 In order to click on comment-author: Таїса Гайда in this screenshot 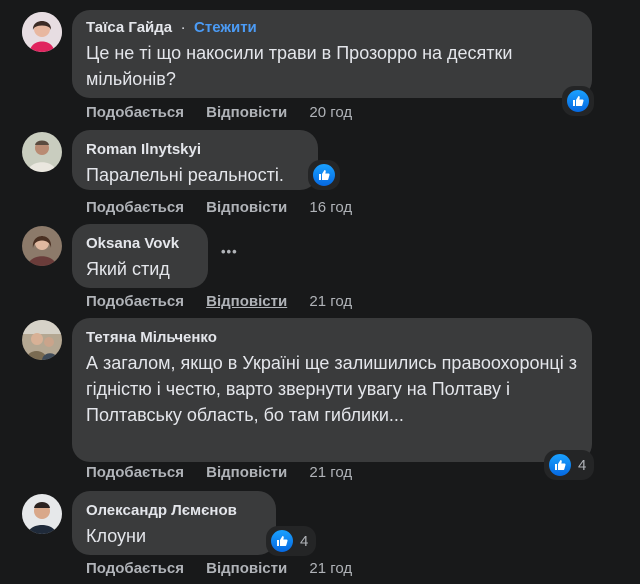, I will do `click(129, 27)`.